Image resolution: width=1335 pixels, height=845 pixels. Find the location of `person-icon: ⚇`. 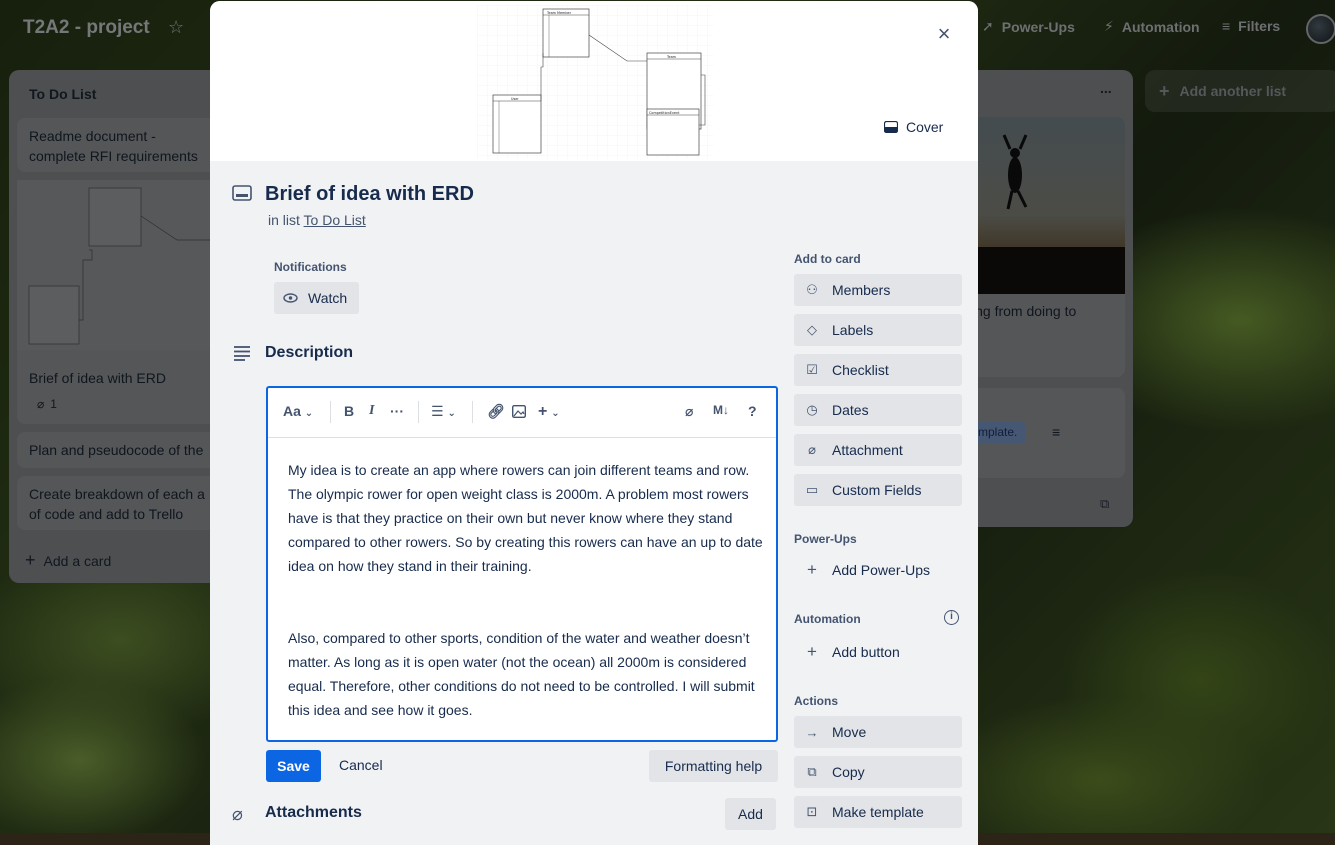

person-icon: ⚇ is located at coordinates (812, 289).